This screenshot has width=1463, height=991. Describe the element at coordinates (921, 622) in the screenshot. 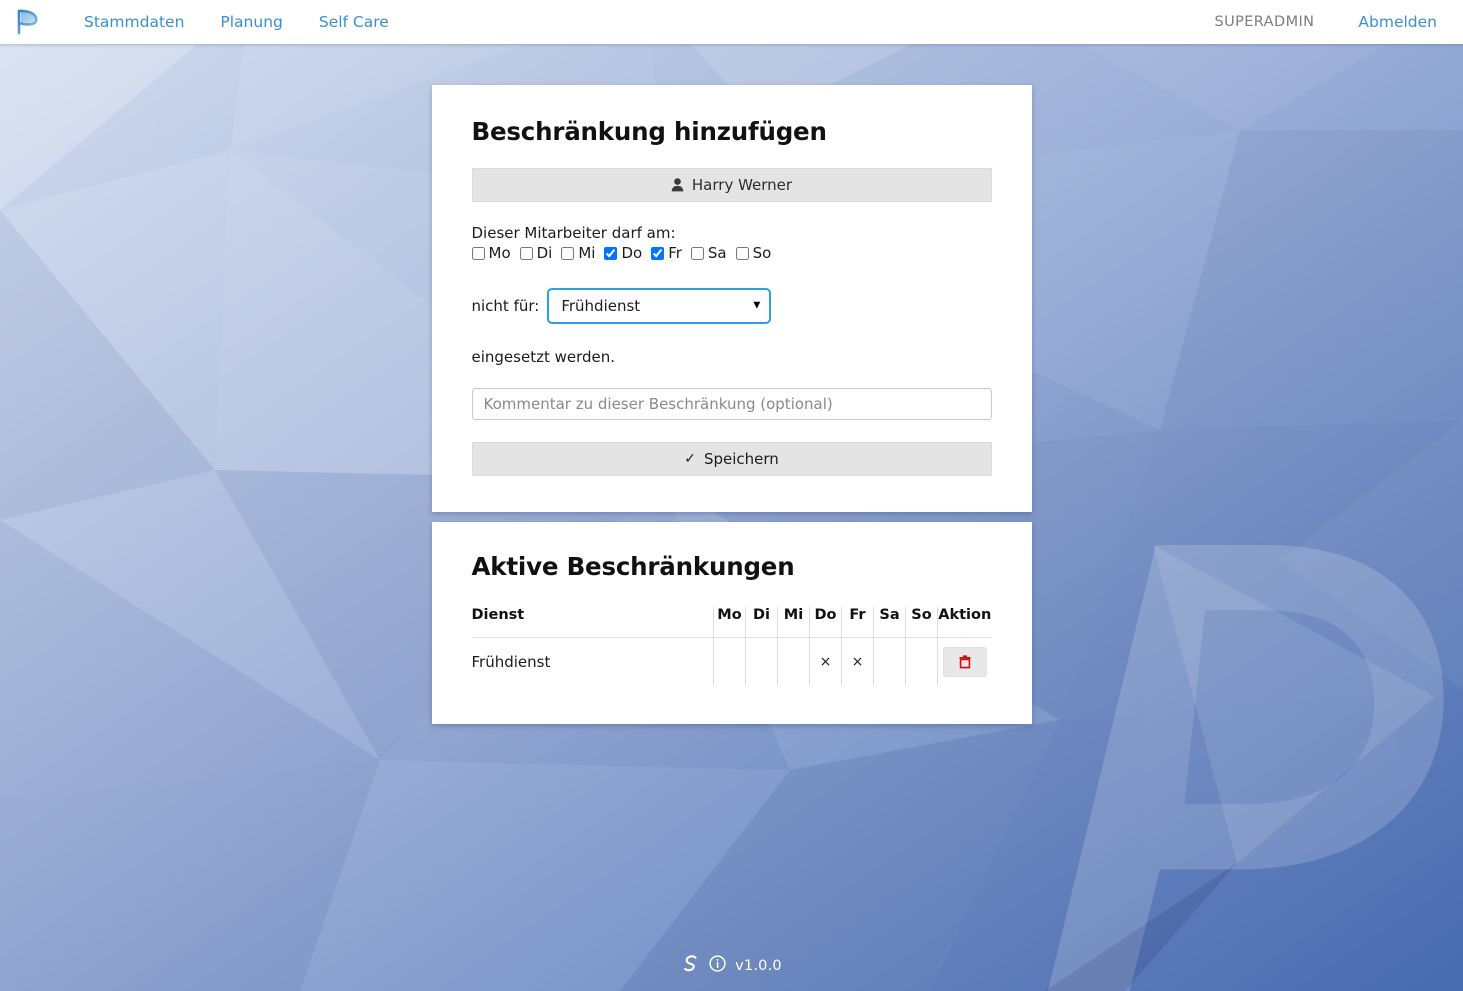

I see `column-header-so: So` at that location.